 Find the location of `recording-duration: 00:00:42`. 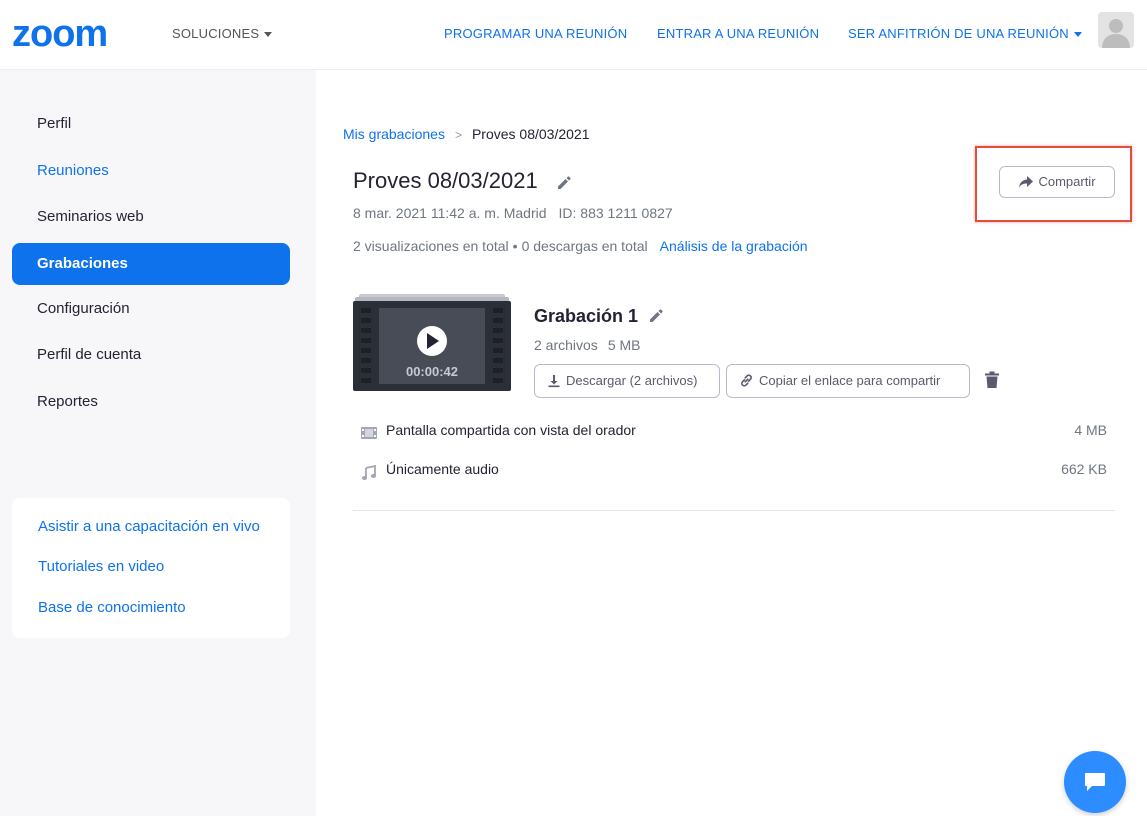

recording-duration: 00:00:42 is located at coordinates (432, 371).